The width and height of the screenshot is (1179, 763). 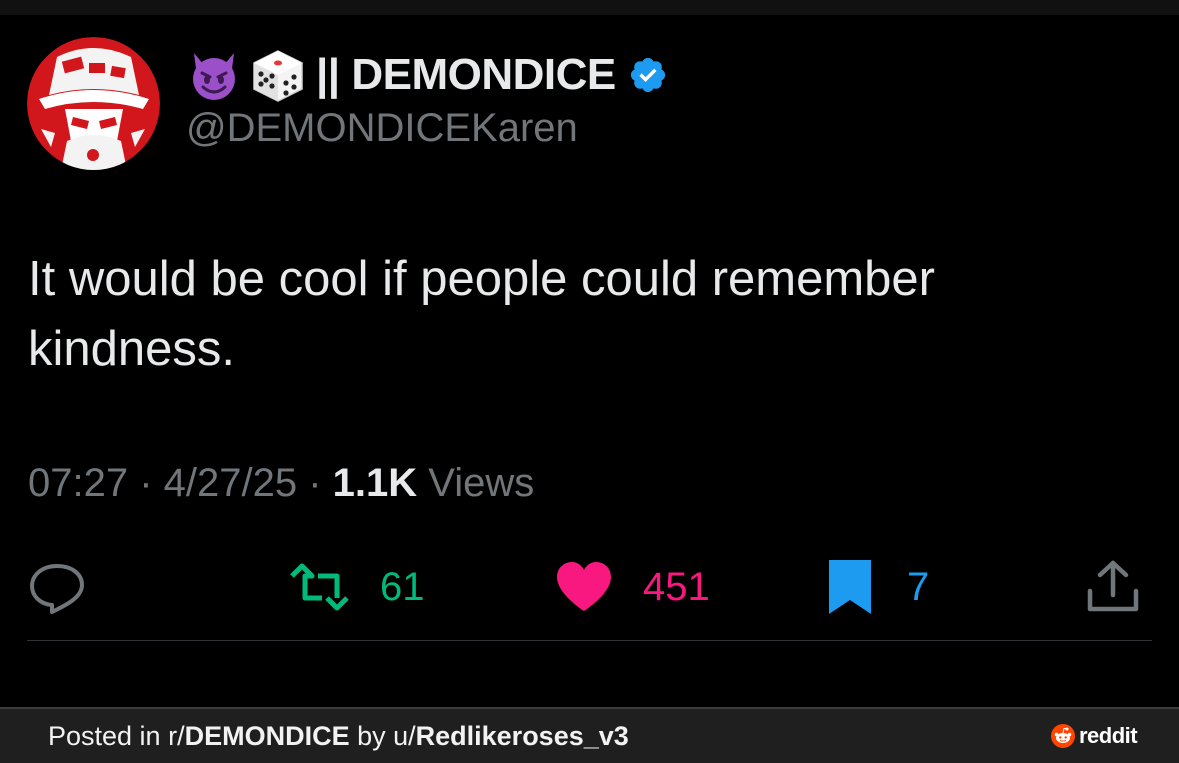 I want to click on timestamp-date: 4/27/25, so click(x=230, y=483).